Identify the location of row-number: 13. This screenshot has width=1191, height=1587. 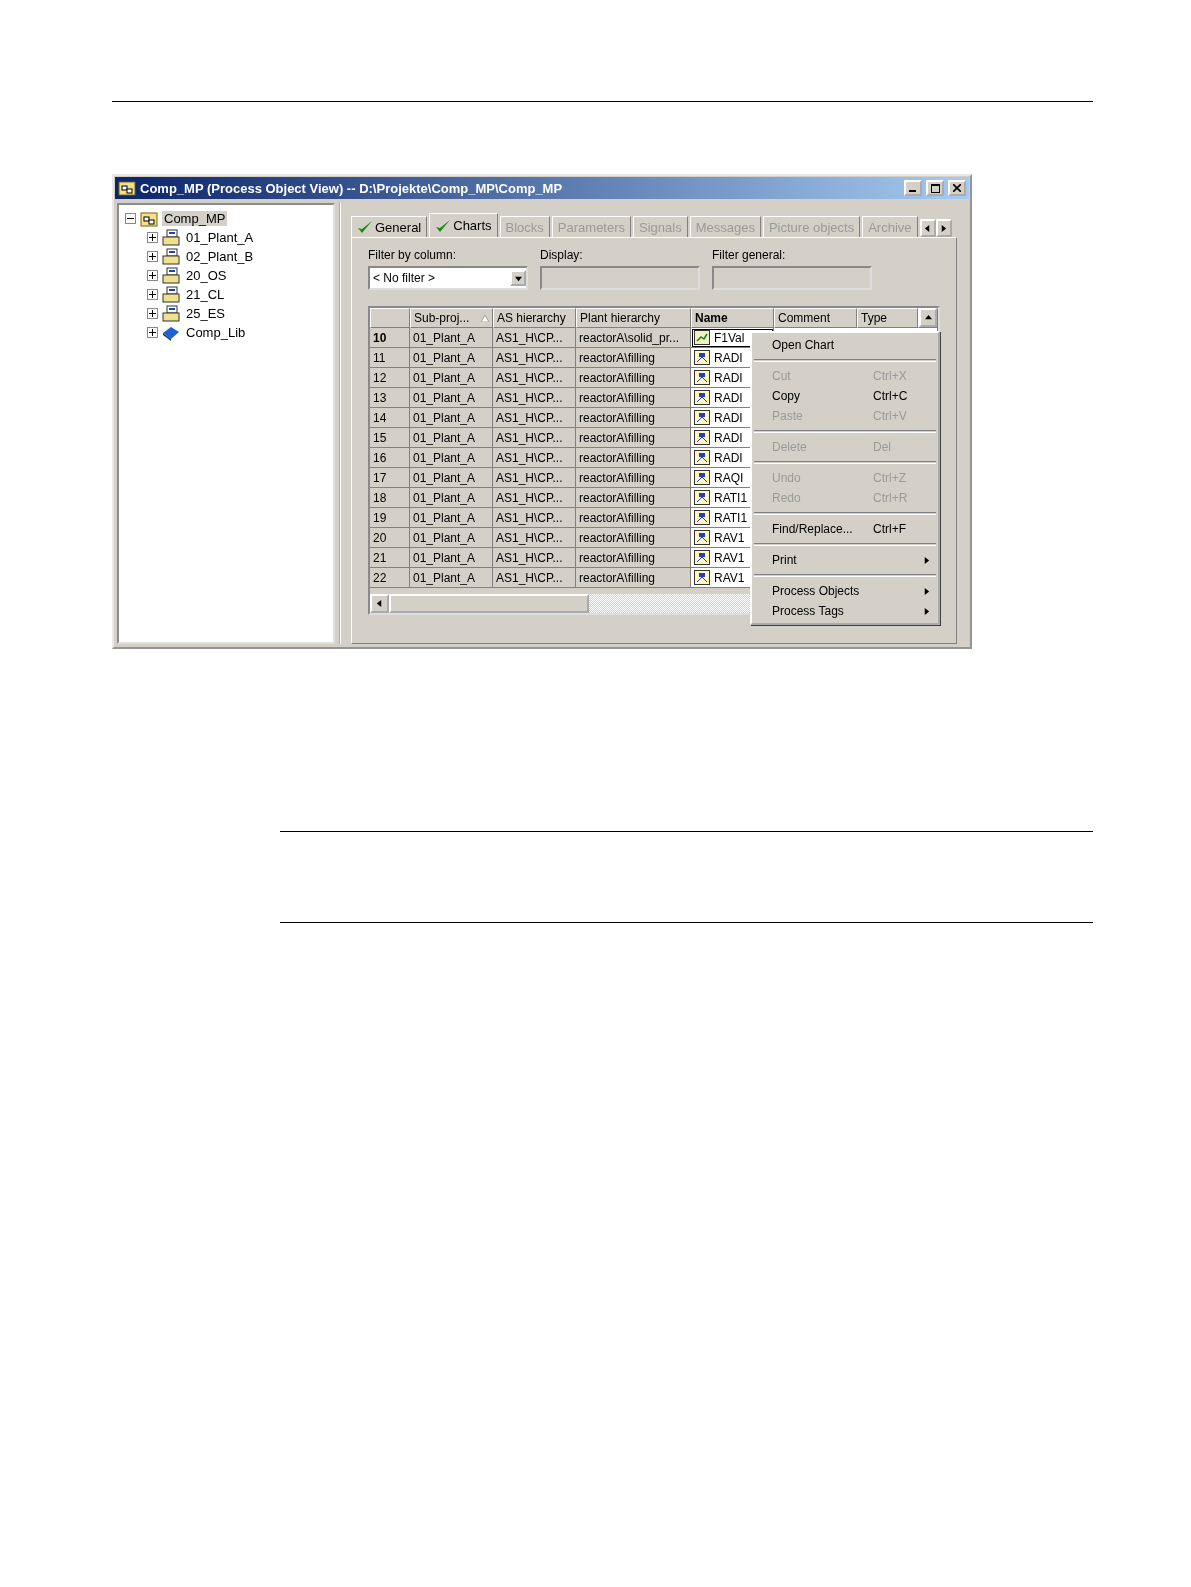
(390, 398).